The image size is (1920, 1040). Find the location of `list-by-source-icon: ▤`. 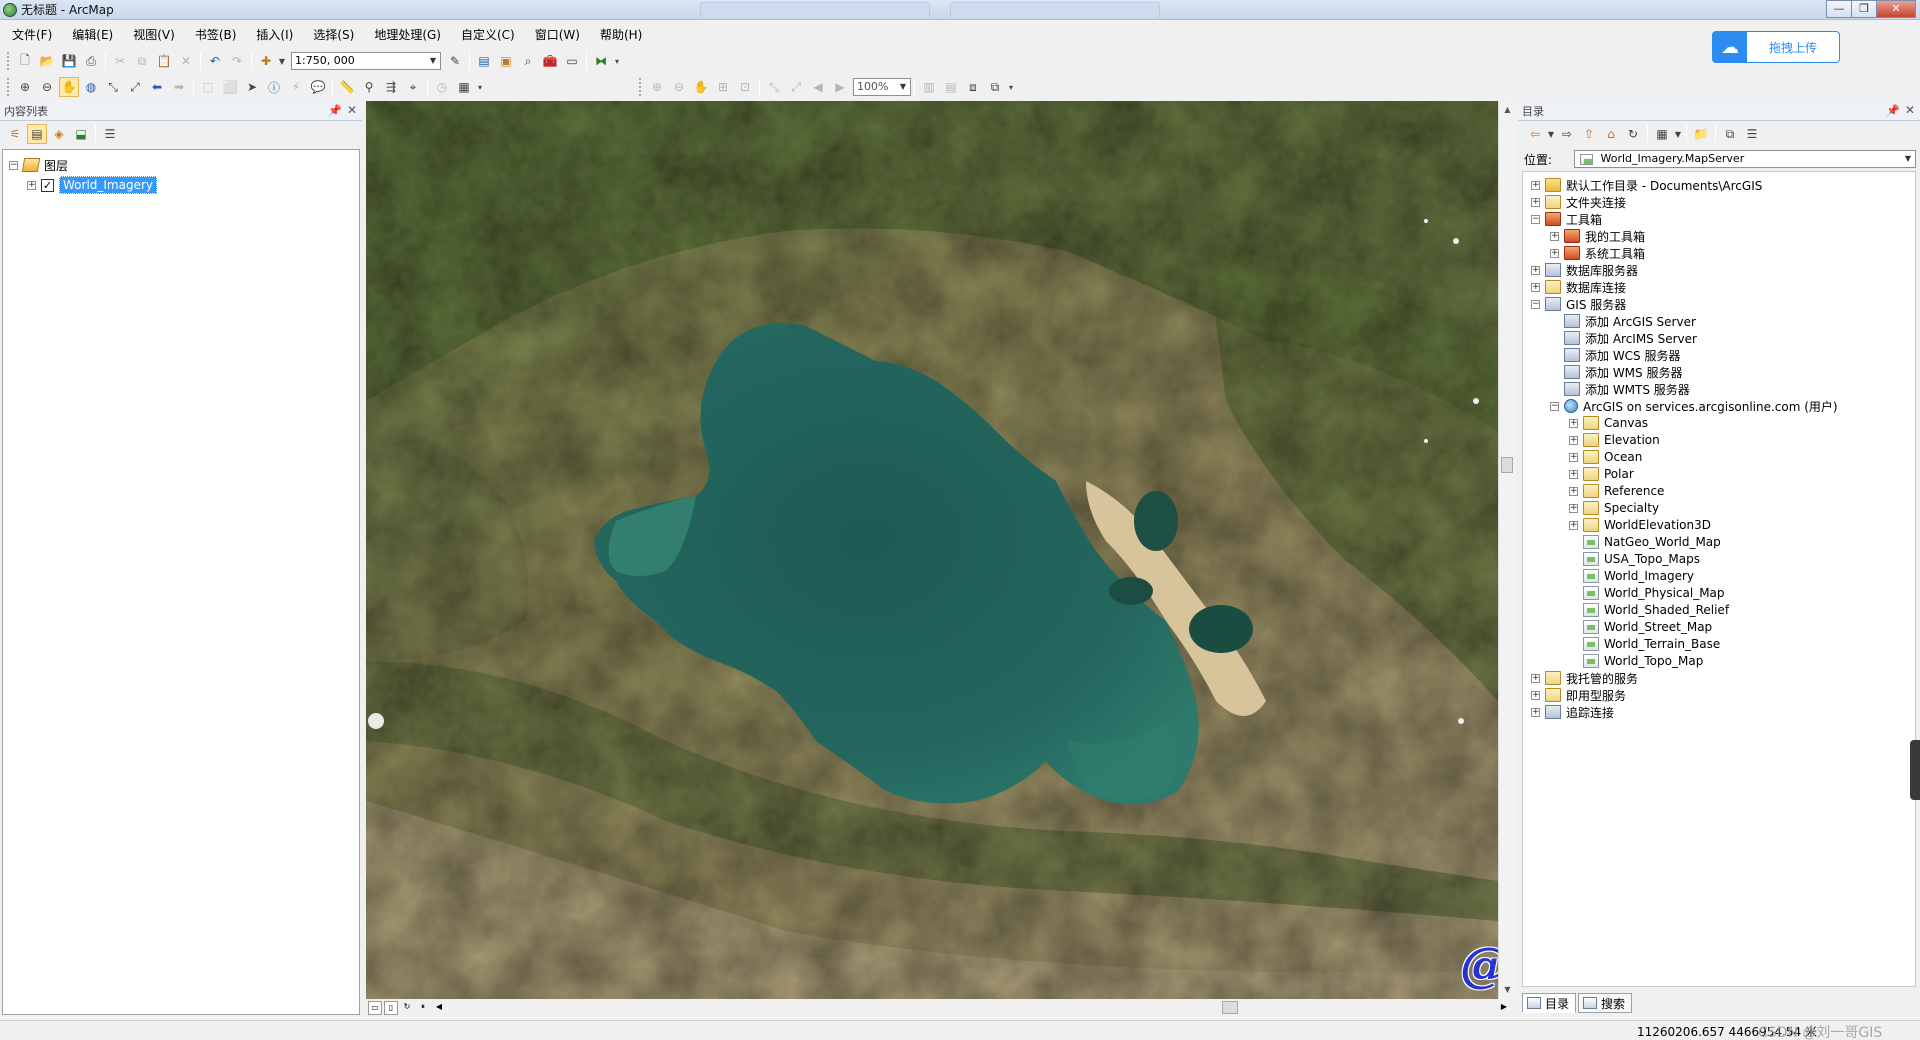

list-by-source-icon: ▤ is located at coordinates (37, 134).